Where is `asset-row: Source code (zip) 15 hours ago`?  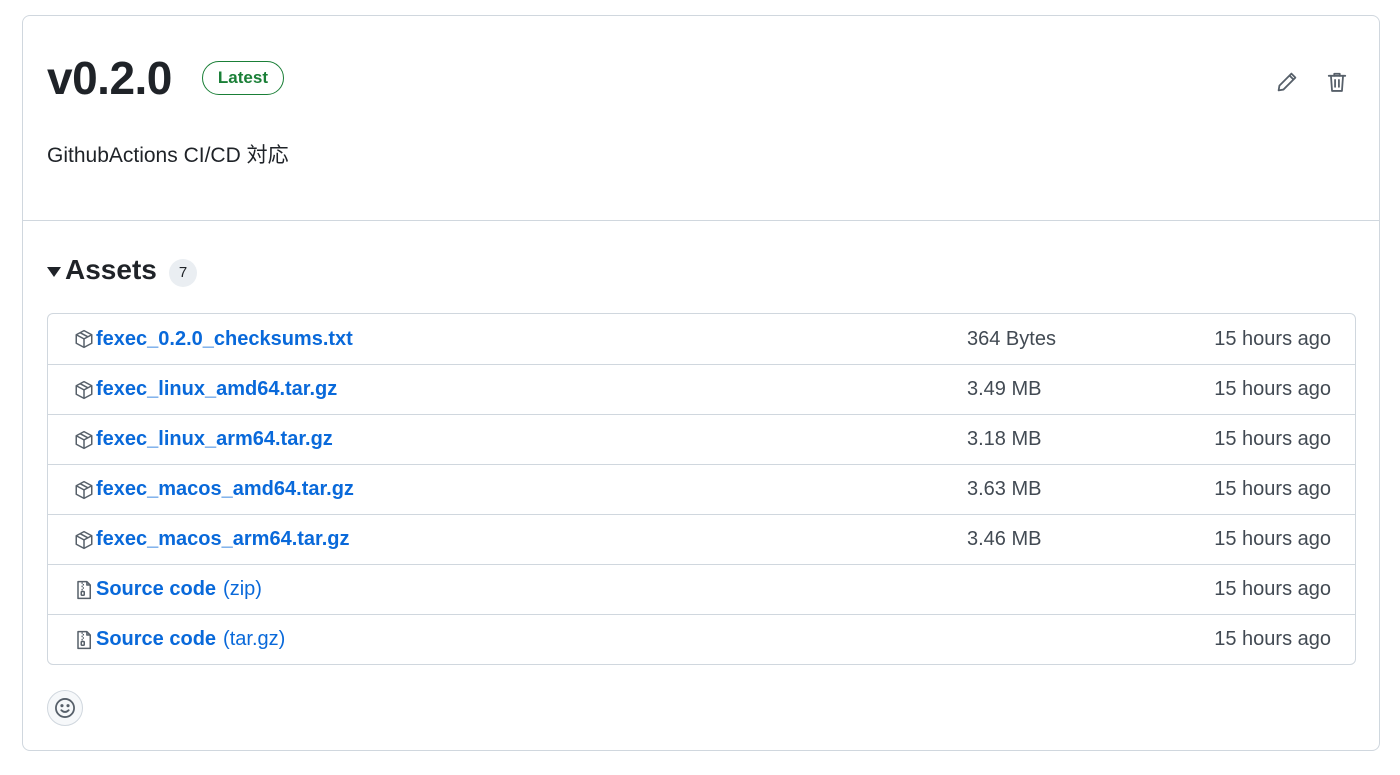 asset-row: Source code (zip) 15 hours ago is located at coordinates (701, 589).